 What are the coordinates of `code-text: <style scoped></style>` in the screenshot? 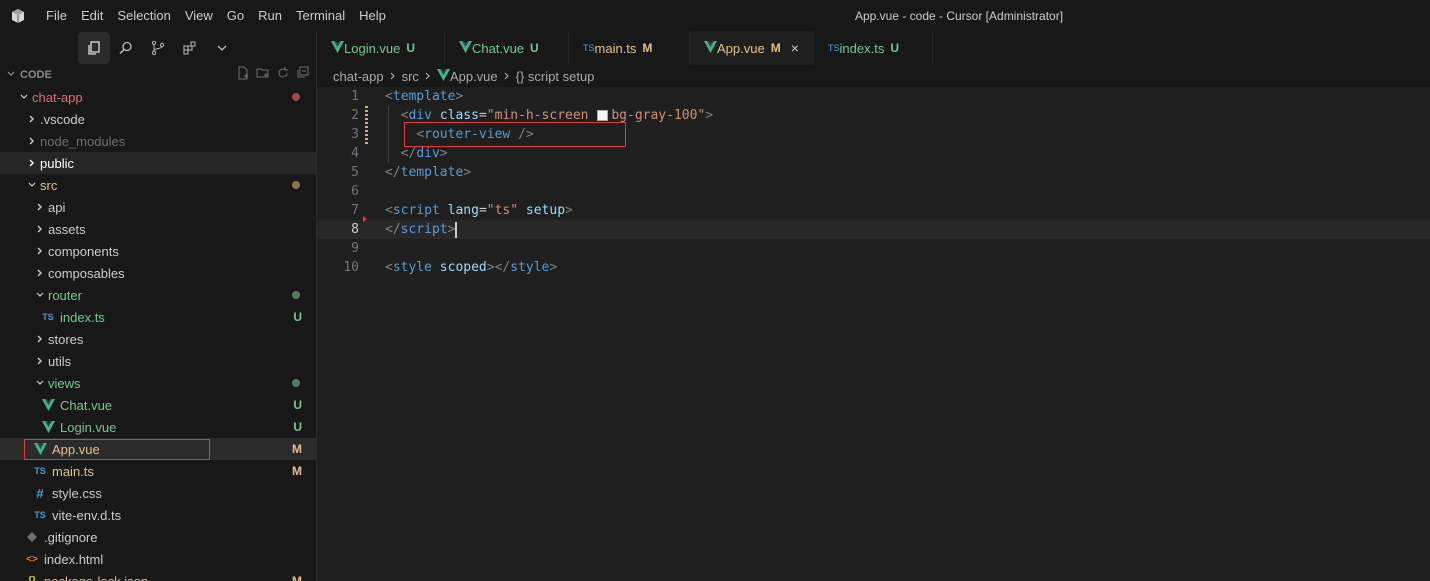 It's located at (471, 267).